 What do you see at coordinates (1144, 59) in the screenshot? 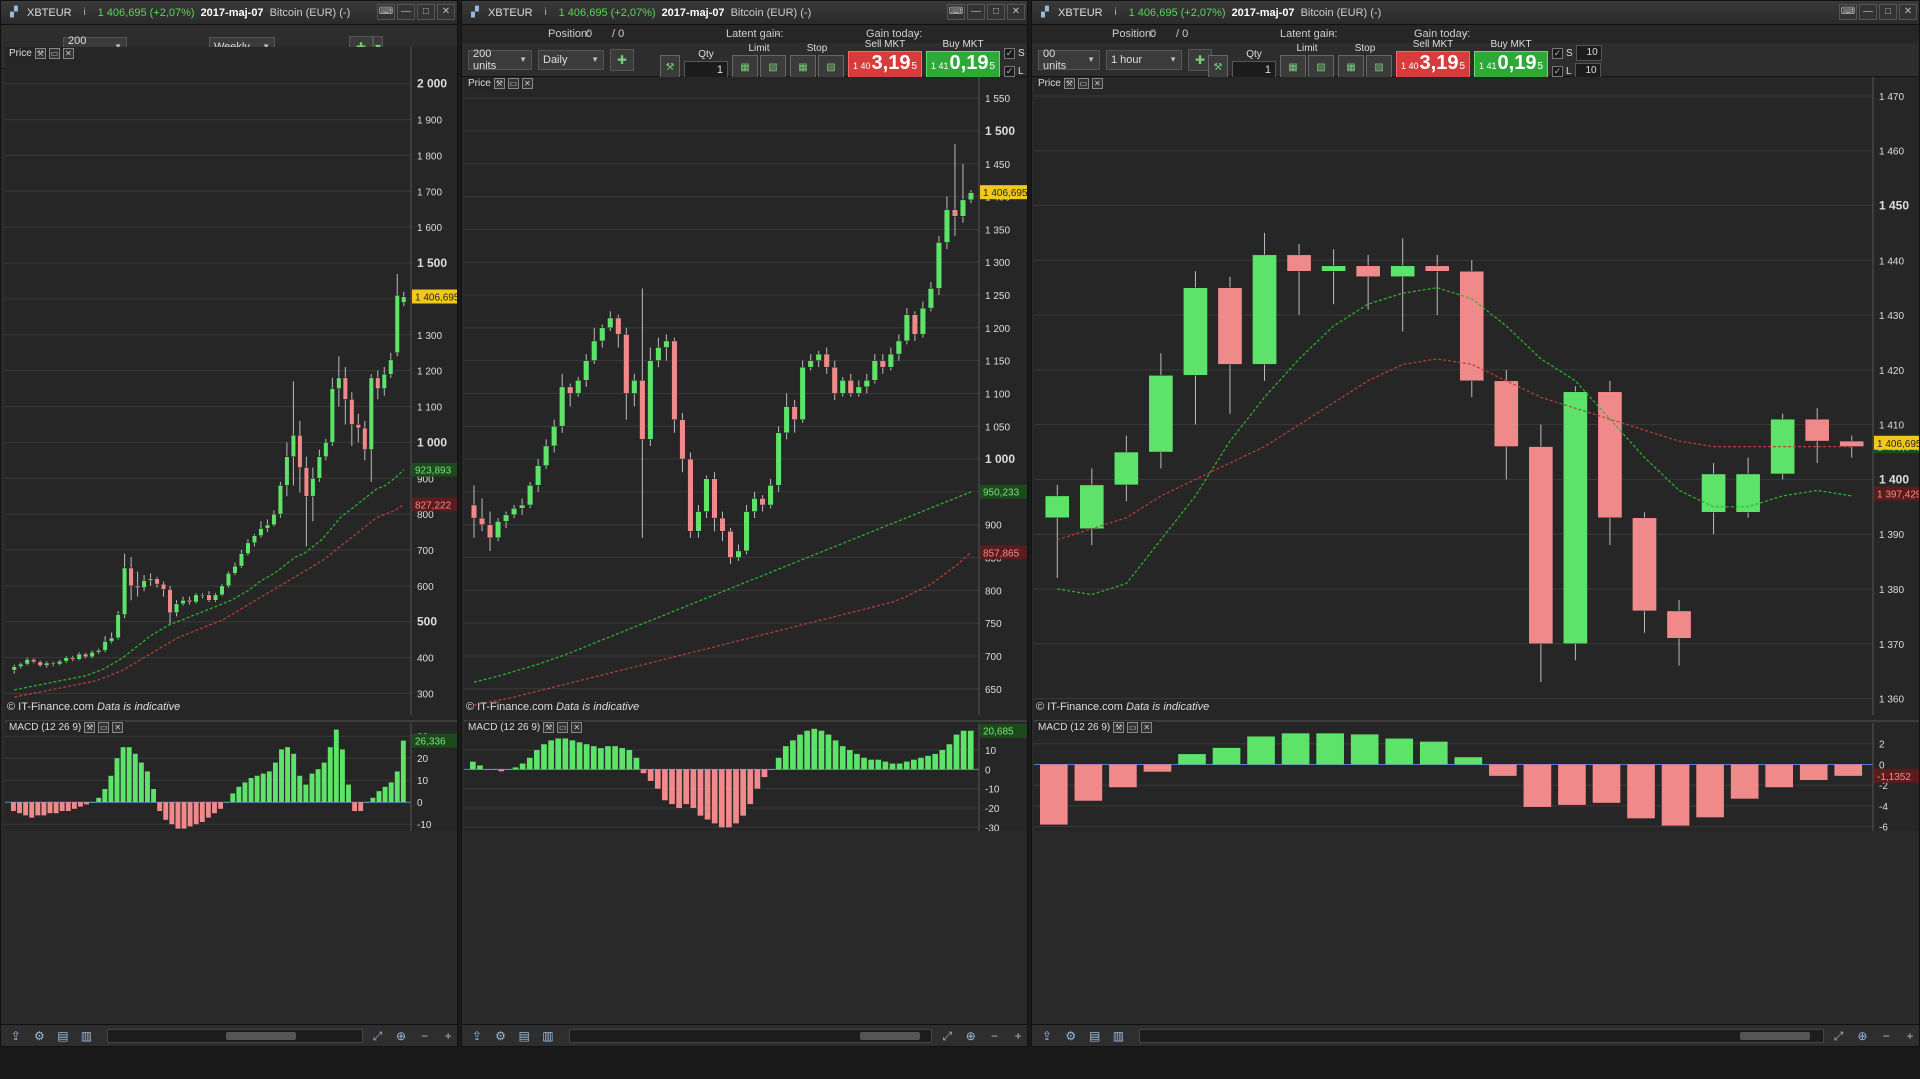
I see `interval-select: 1 hour ▼` at bounding box center [1144, 59].